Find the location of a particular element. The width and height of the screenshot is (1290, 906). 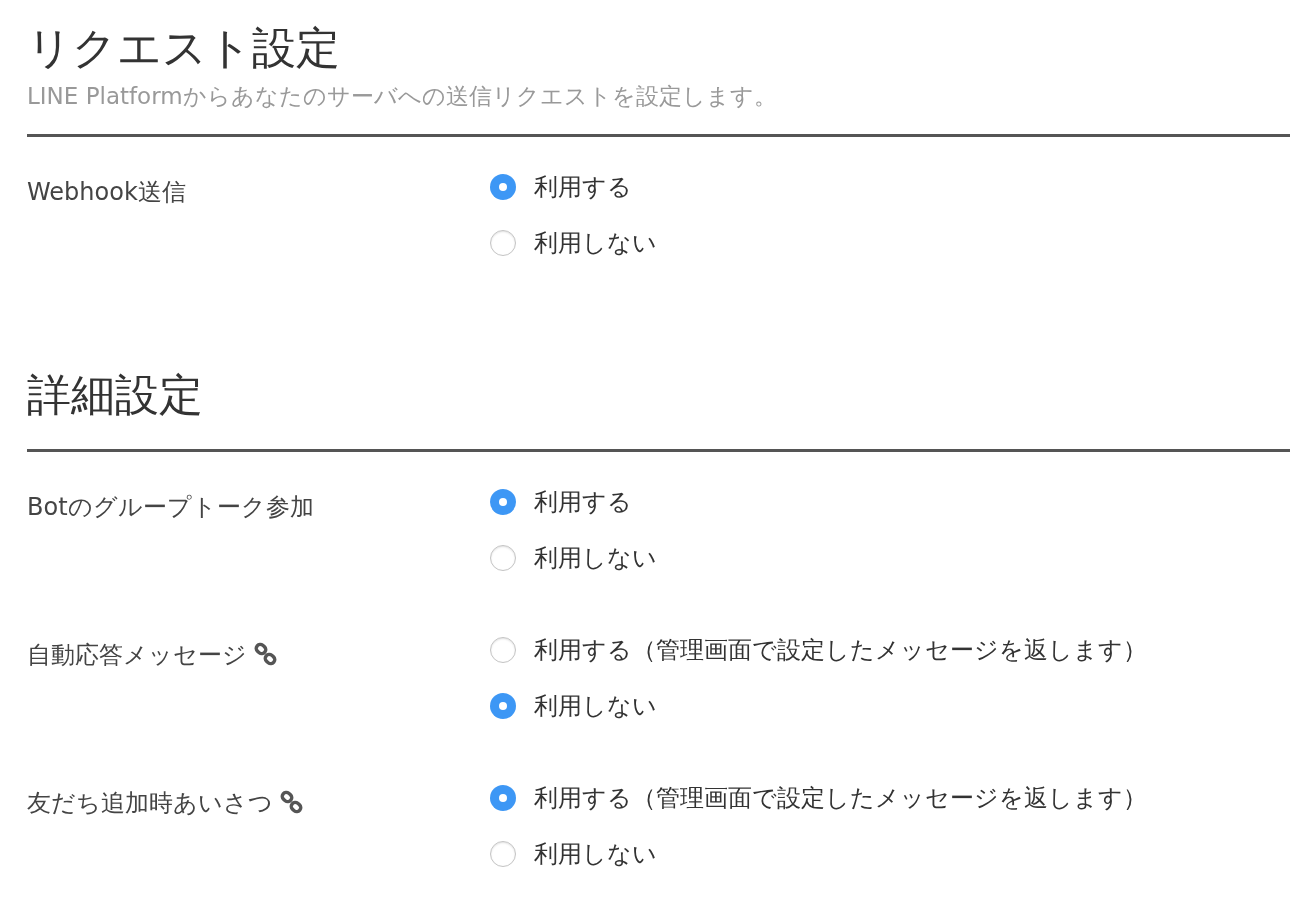

setting-label: Botのグループトーク参加 is located at coordinates (170, 507).